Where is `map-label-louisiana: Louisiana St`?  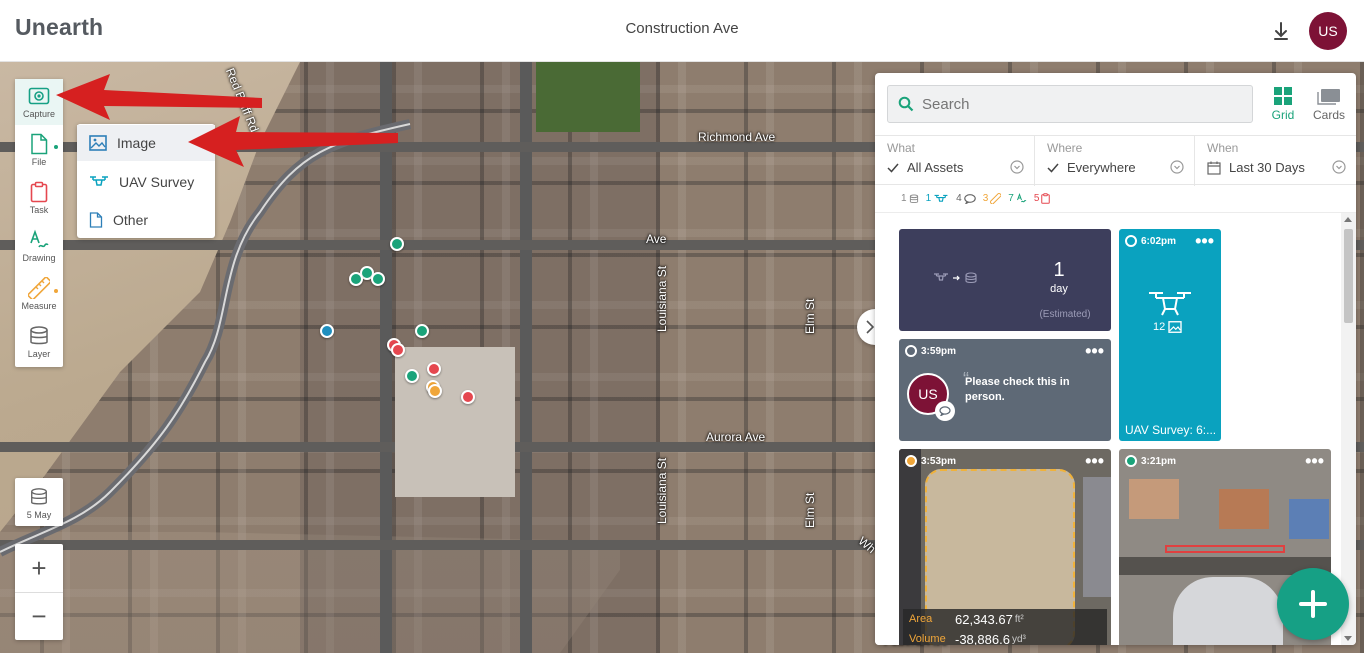 map-label-louisiana: Louisiana St is located at coordinates (662, 490).